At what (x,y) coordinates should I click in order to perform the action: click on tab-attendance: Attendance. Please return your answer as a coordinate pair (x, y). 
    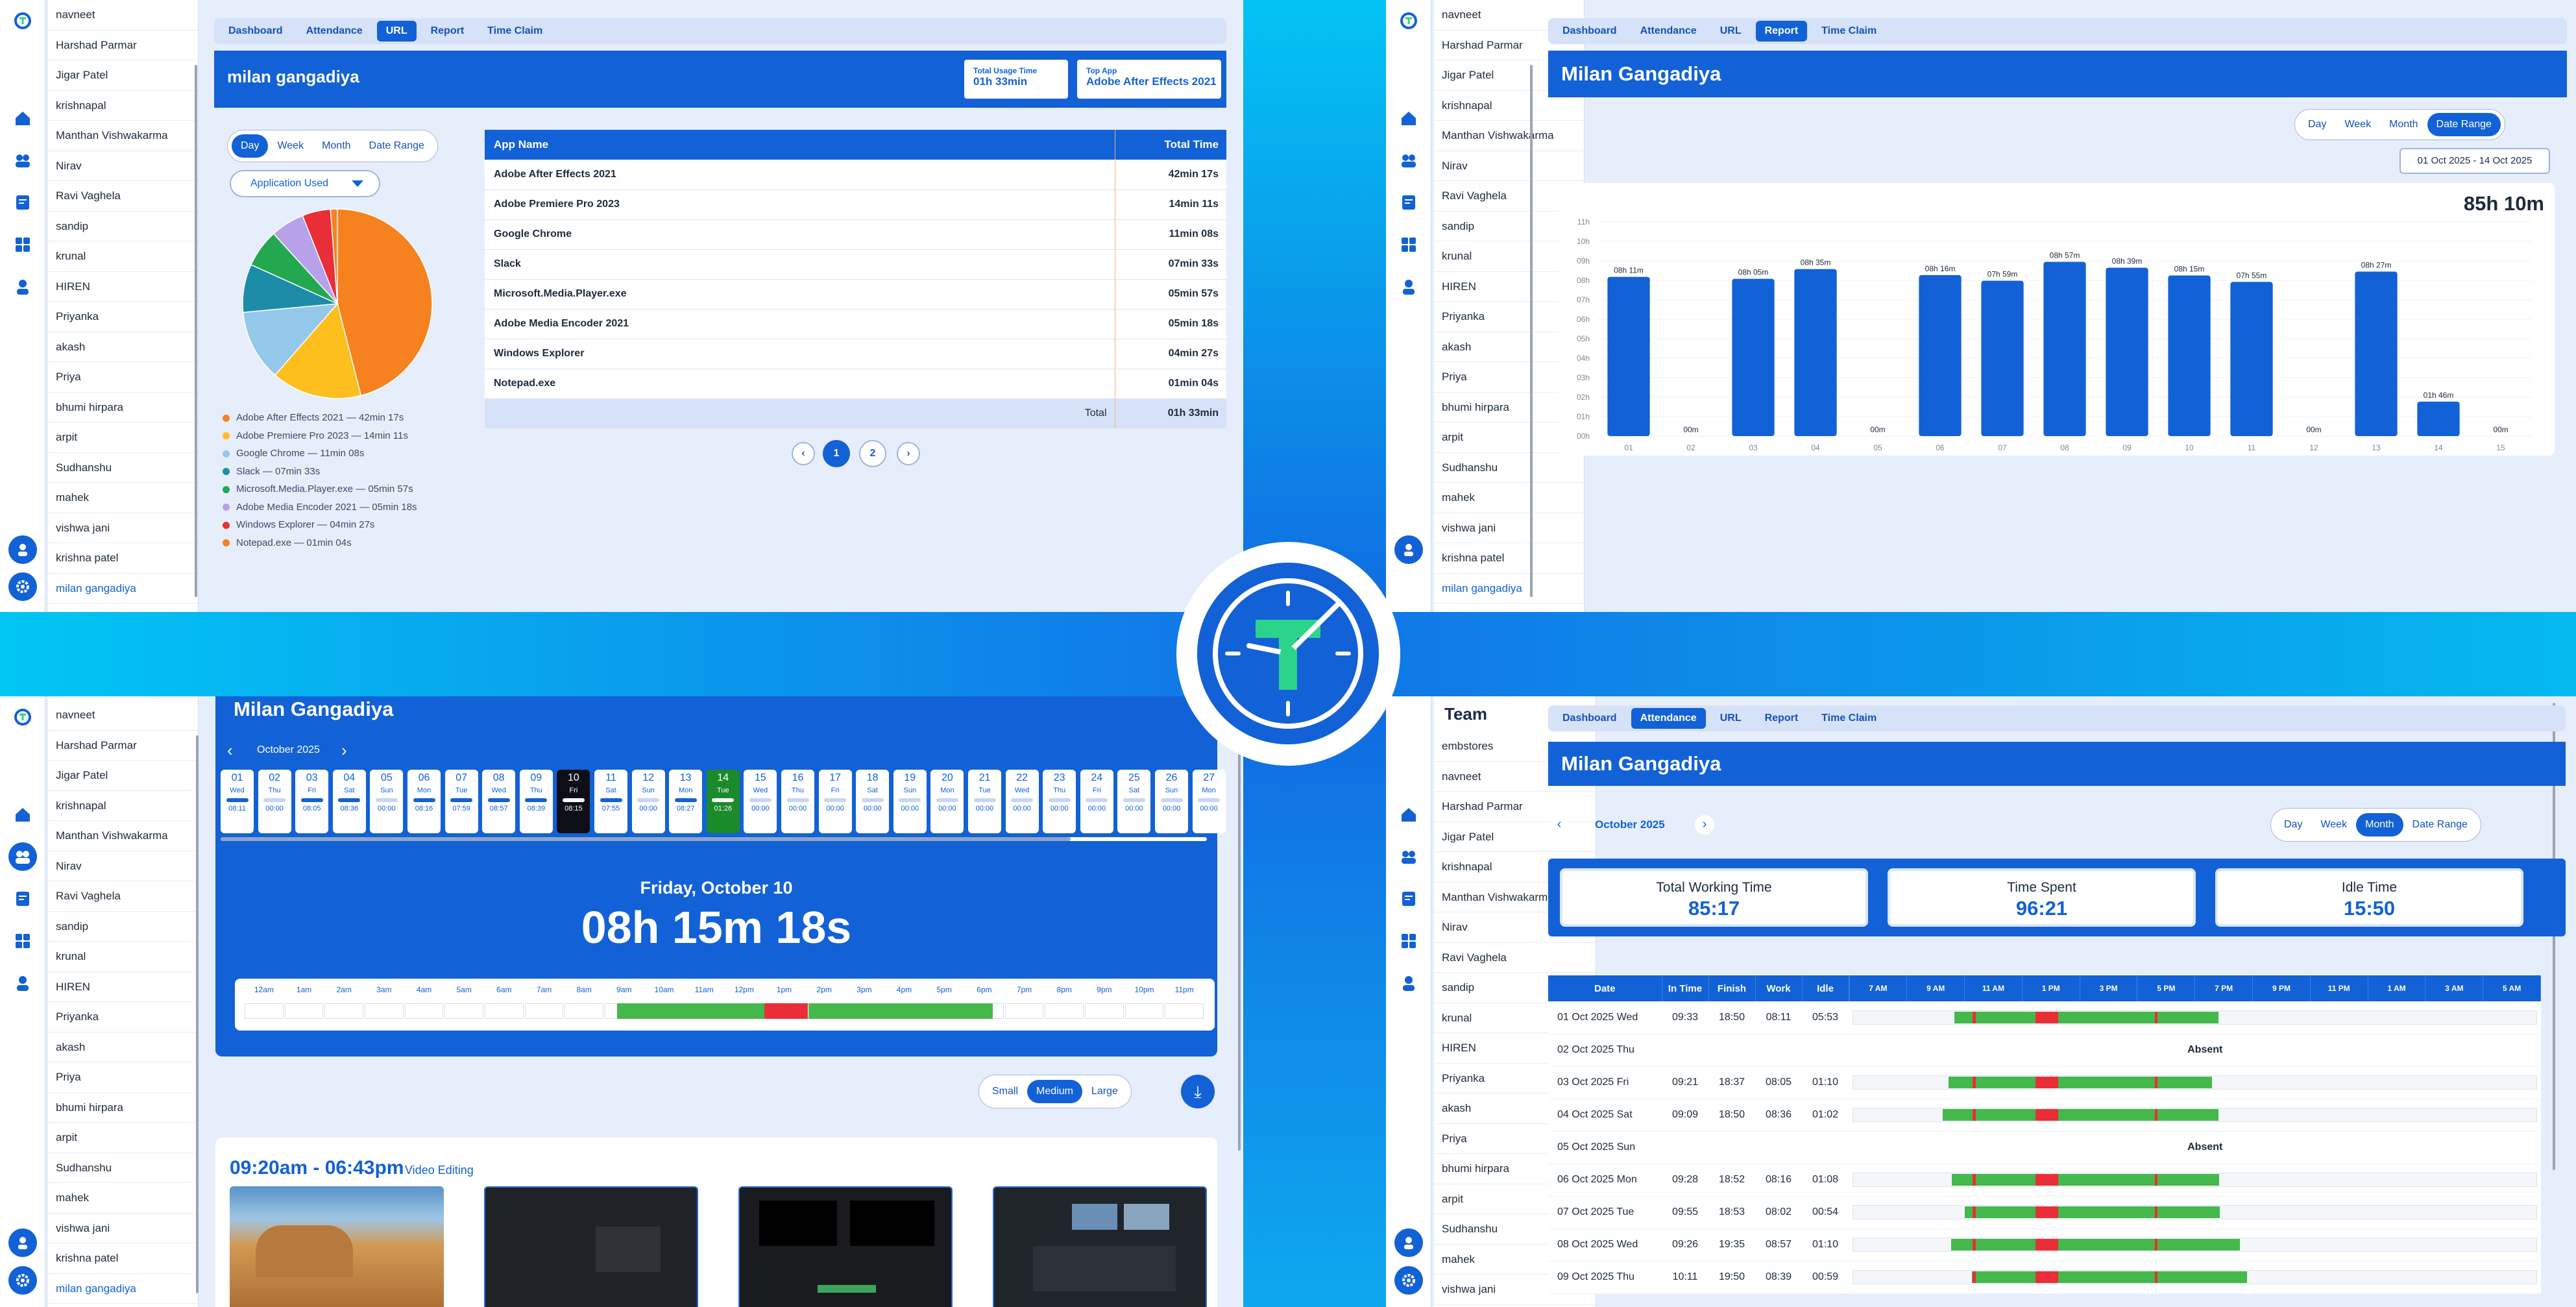
    Looking at the image, I should click on (334, 32).